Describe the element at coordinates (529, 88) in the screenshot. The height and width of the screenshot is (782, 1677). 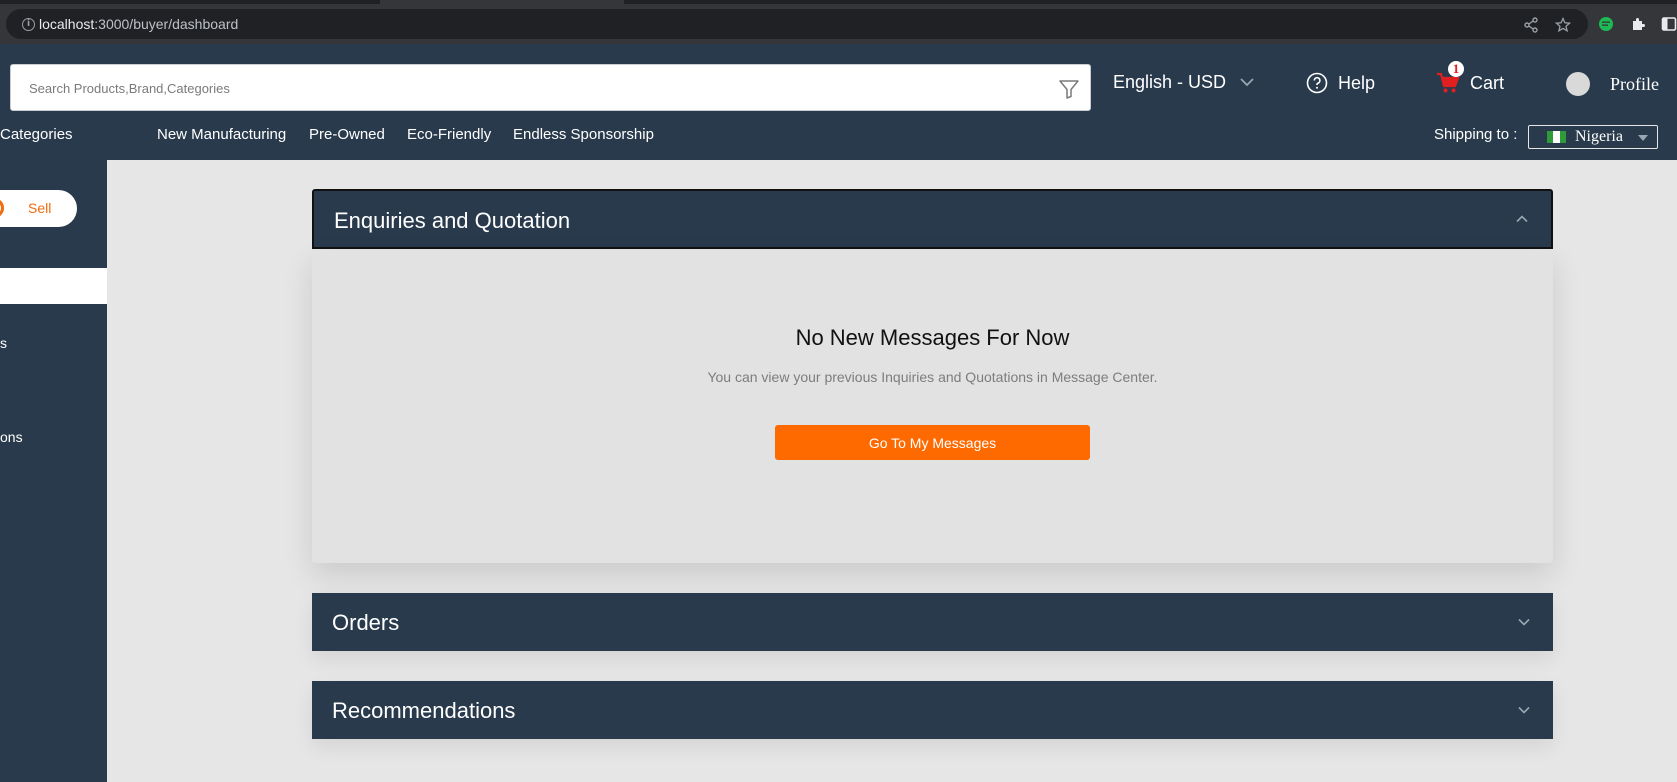
I see `search-input` at that location.